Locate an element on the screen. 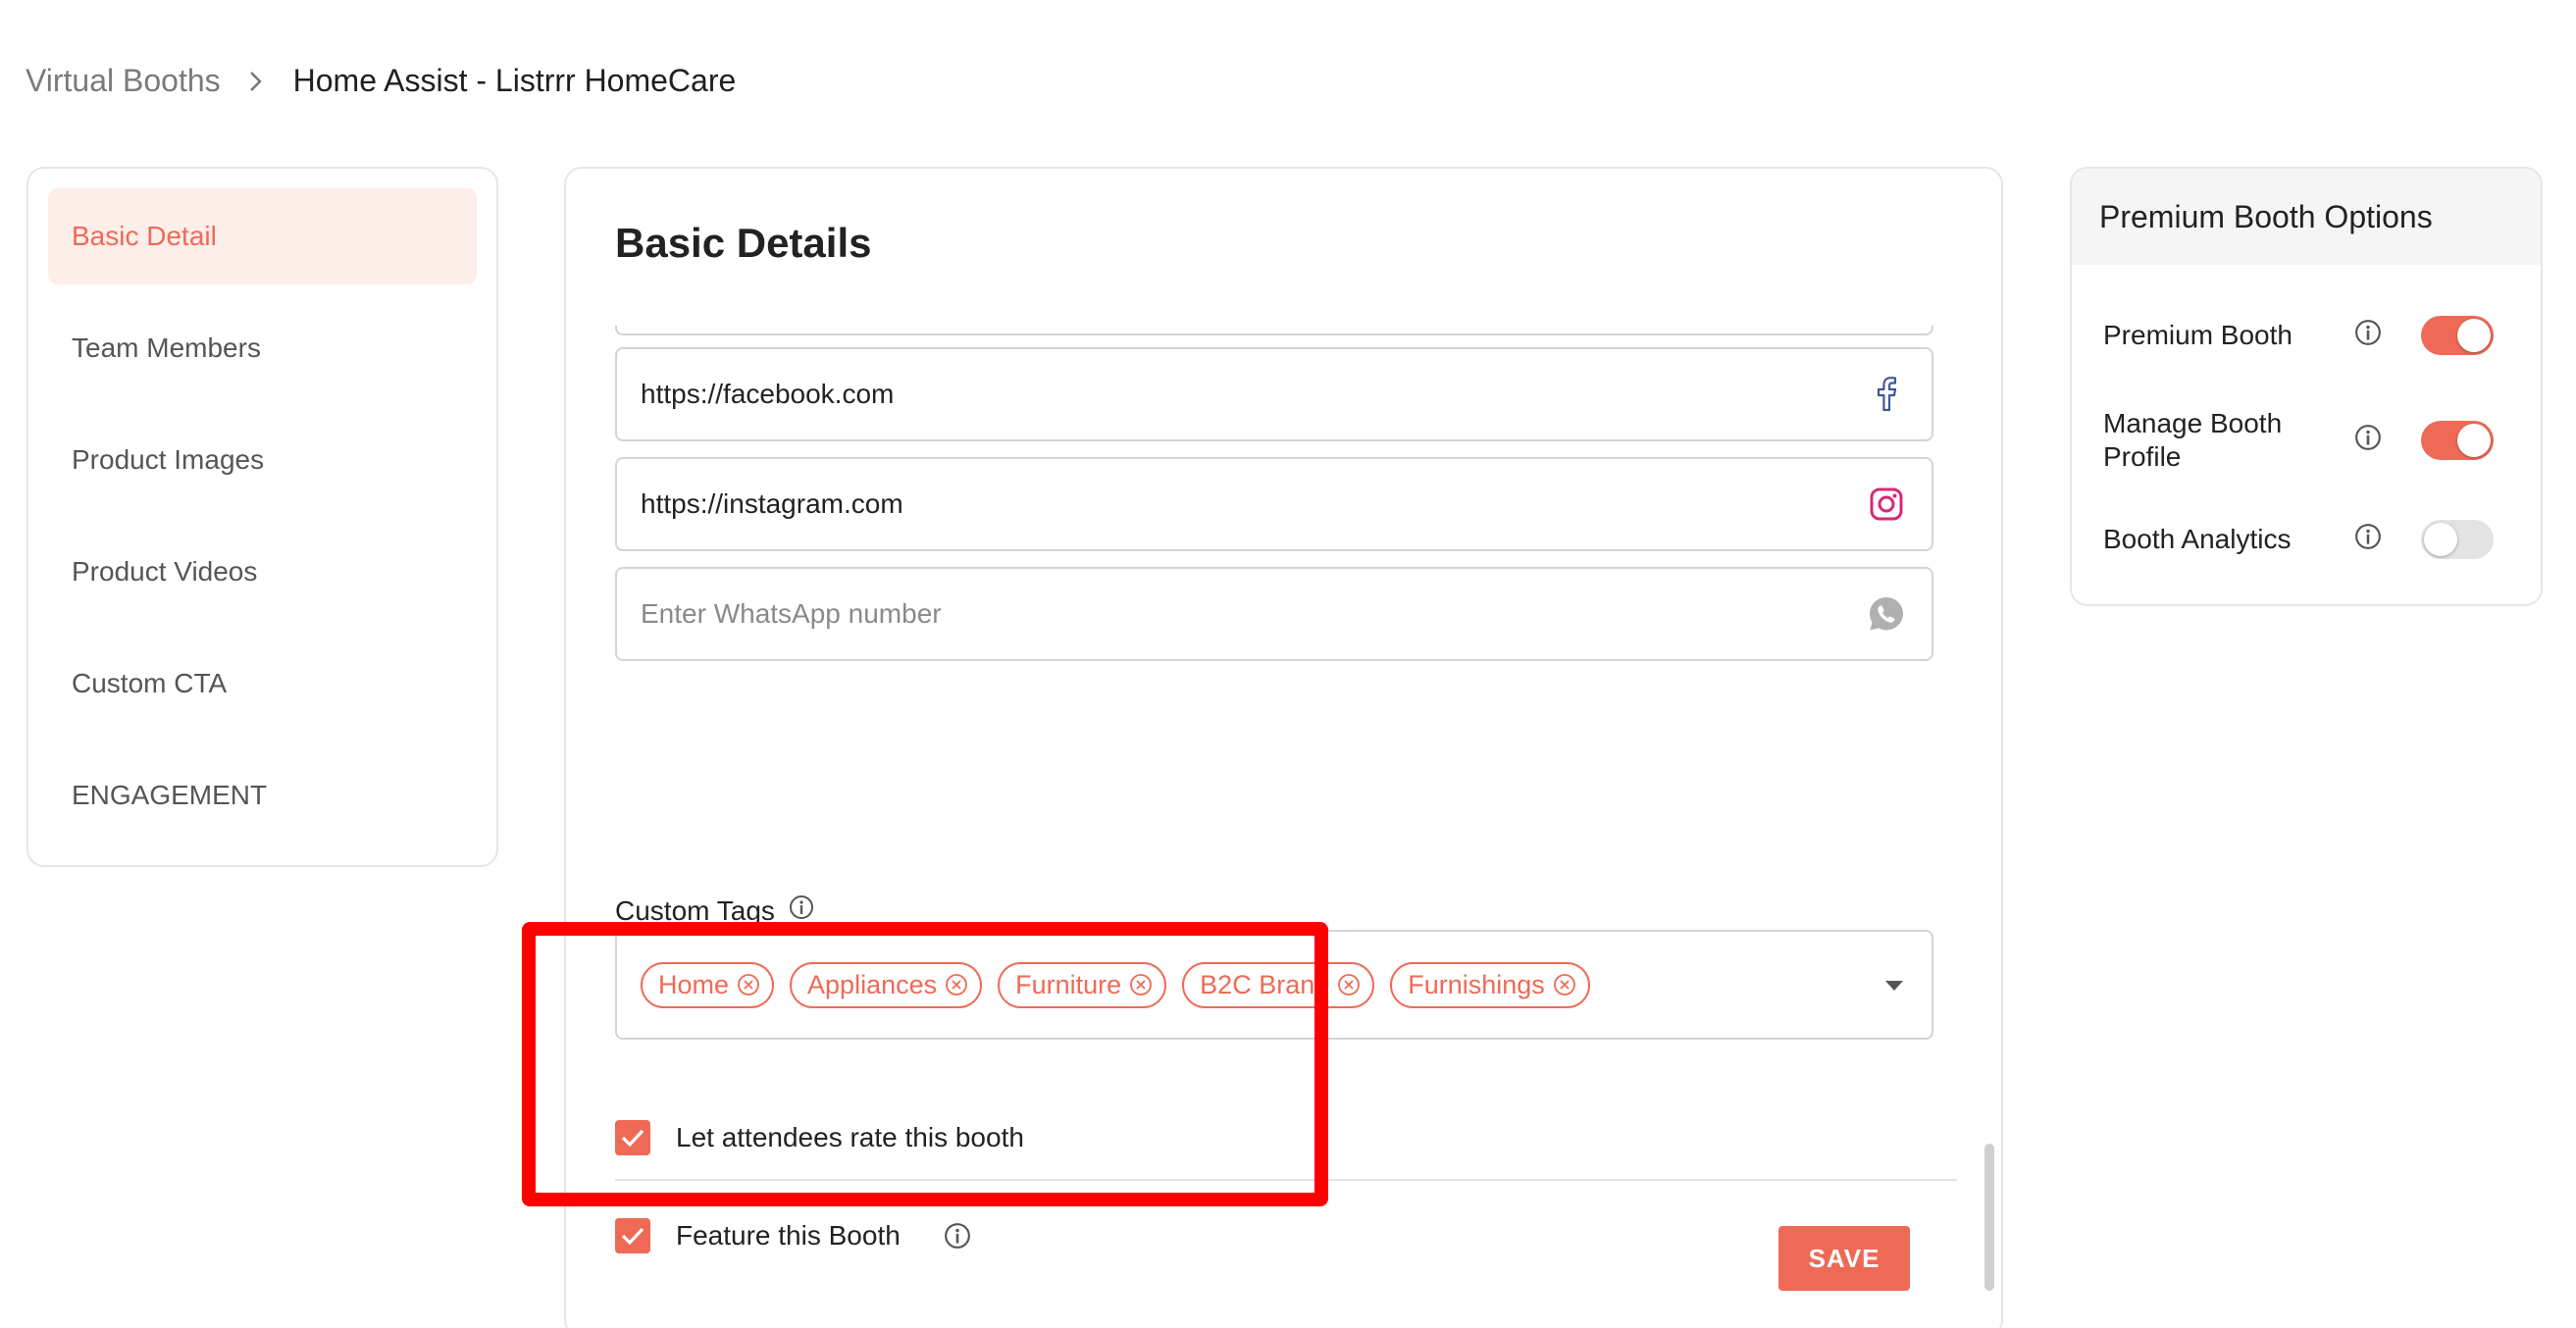  tag-chip: Appliances is located at coordinates (886, 984).